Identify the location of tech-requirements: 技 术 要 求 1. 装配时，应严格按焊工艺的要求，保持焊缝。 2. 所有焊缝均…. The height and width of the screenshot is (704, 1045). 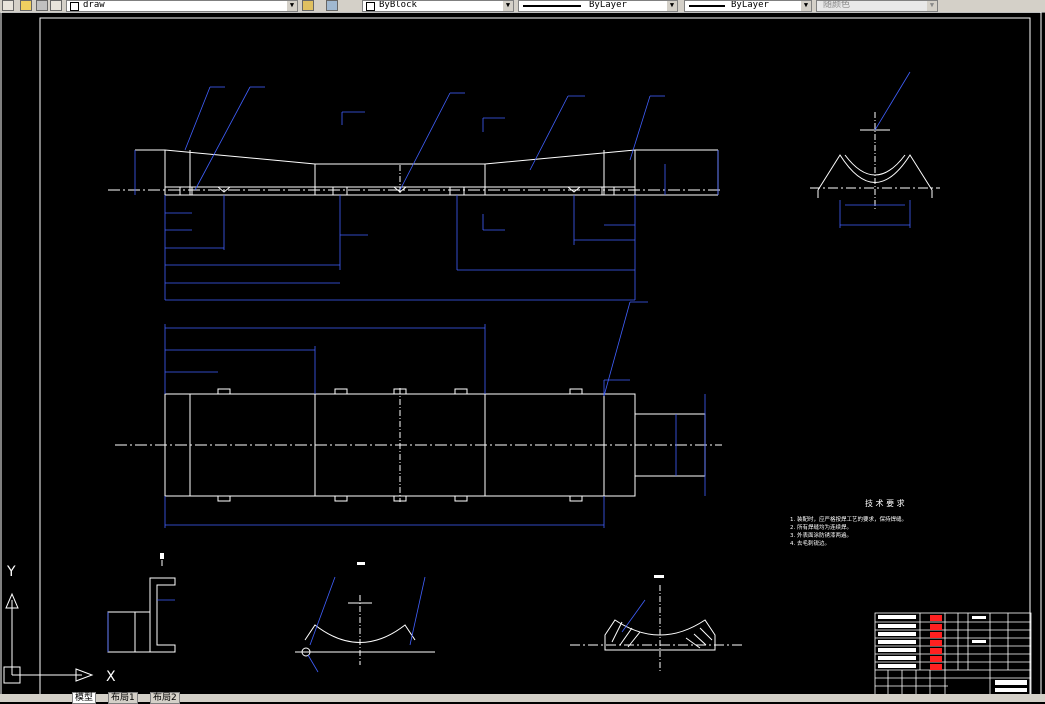
(848, 522).